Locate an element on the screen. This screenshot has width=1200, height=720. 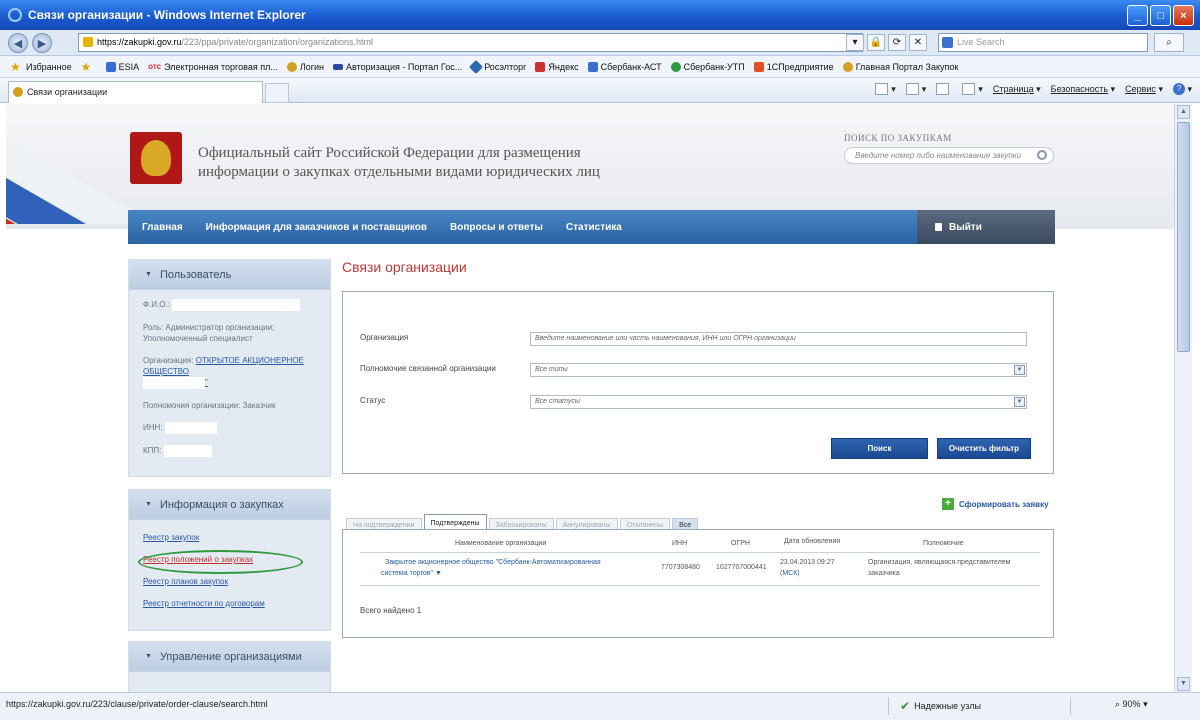
security-menu: Безопасность ▾ is located at coordinates (1083, 89).